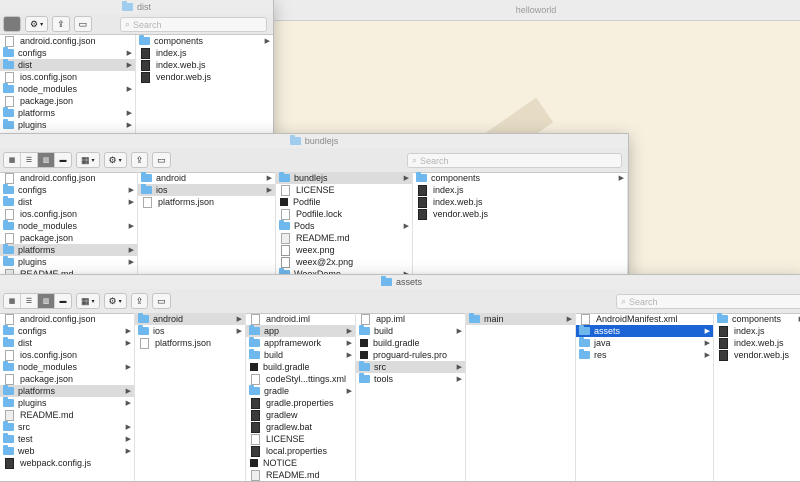 The image size is (800, 482). What do you see at coordinates (67, 463) in the screenshot?
I see `file-row: webpack.config.js` at bounding box center [67, 463].